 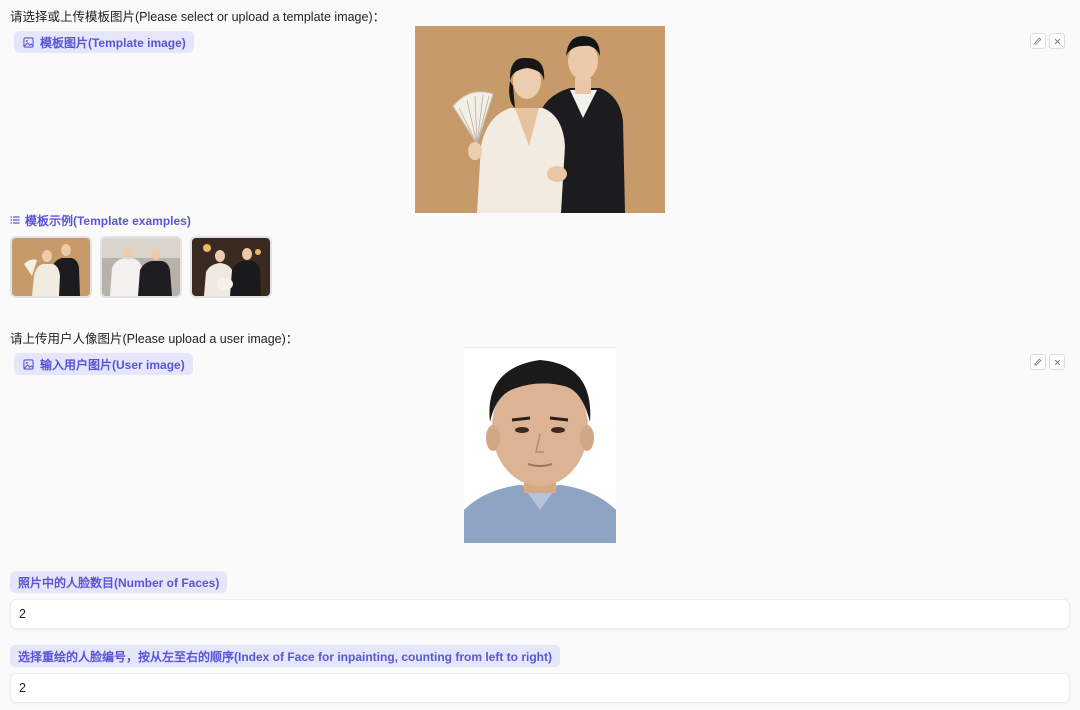 What do you see at coordinates (540, 688) in the screenshot?
I see `index-input: 2` at bounding box center [540, 688].